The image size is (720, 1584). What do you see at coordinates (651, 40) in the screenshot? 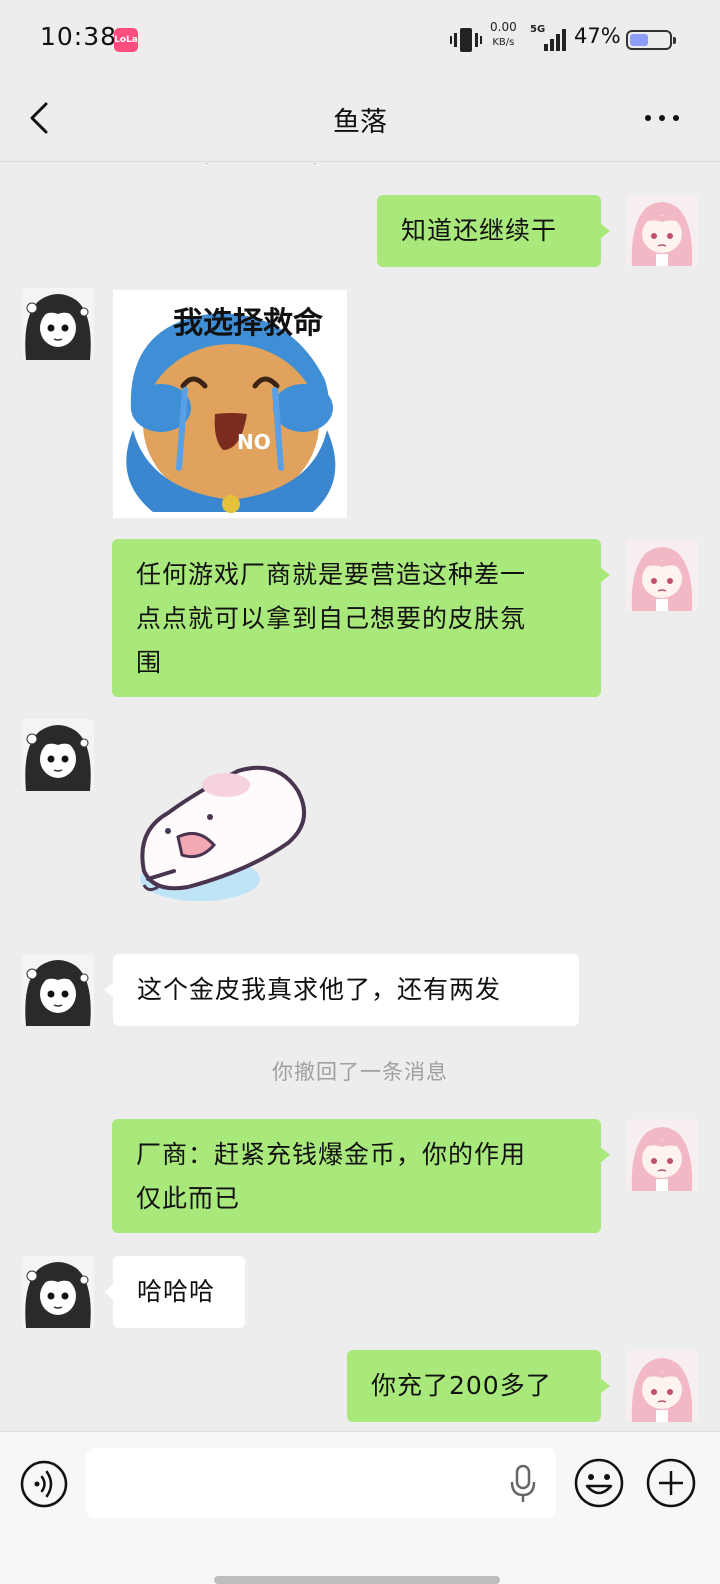
I see `battery-icon` at bounding box center [651, 40].